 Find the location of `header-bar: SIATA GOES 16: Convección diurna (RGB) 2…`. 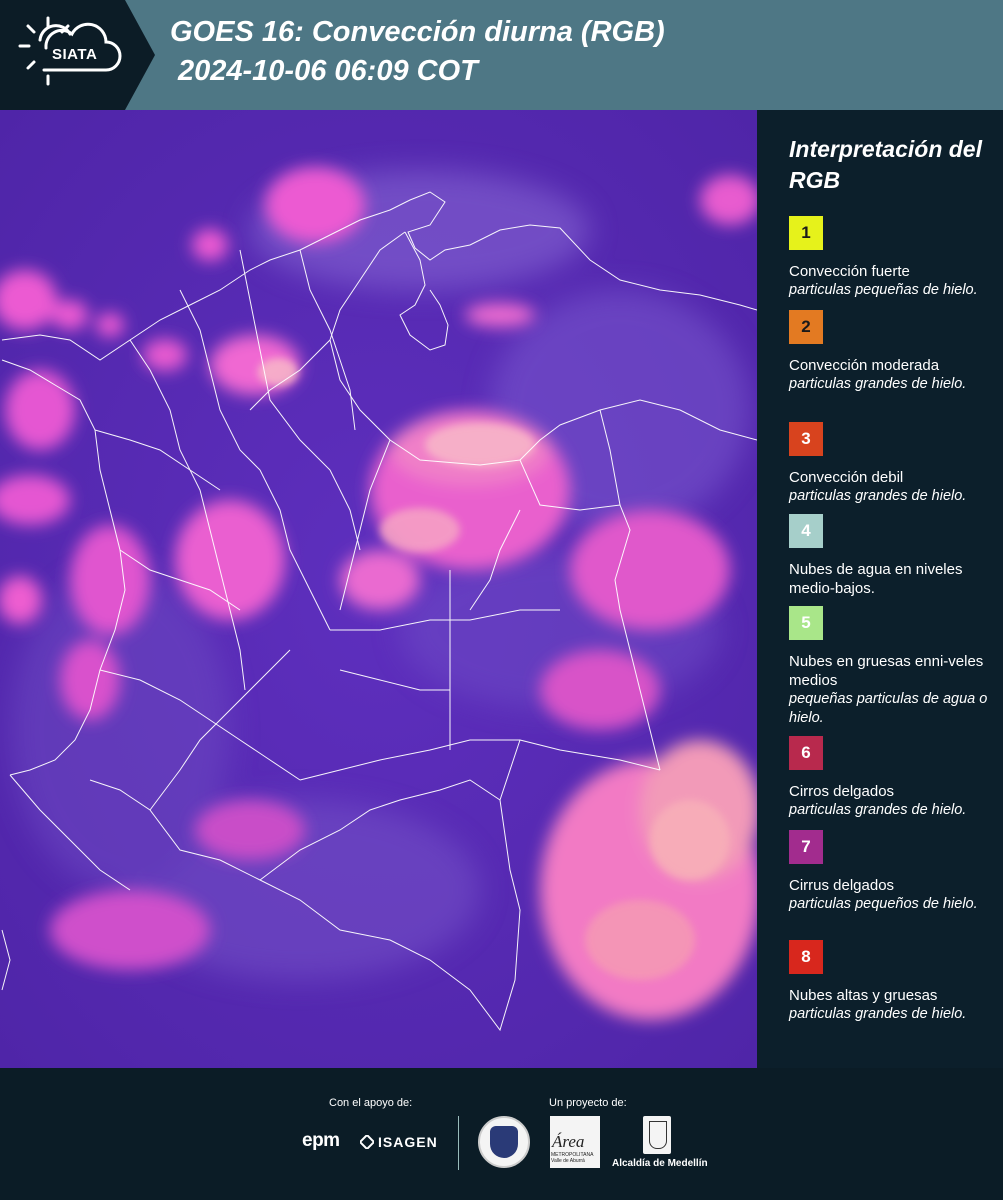

header-bar: SIATA GOES 16: Convección diurna (RGB) 2… is located at coordinates (501, 55).